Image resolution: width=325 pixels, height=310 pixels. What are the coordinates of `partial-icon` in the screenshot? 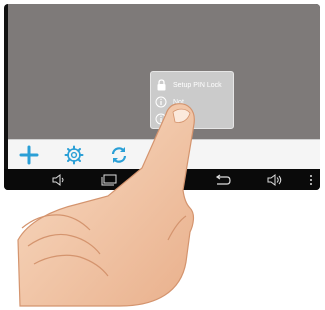 It's located at (165, 155).